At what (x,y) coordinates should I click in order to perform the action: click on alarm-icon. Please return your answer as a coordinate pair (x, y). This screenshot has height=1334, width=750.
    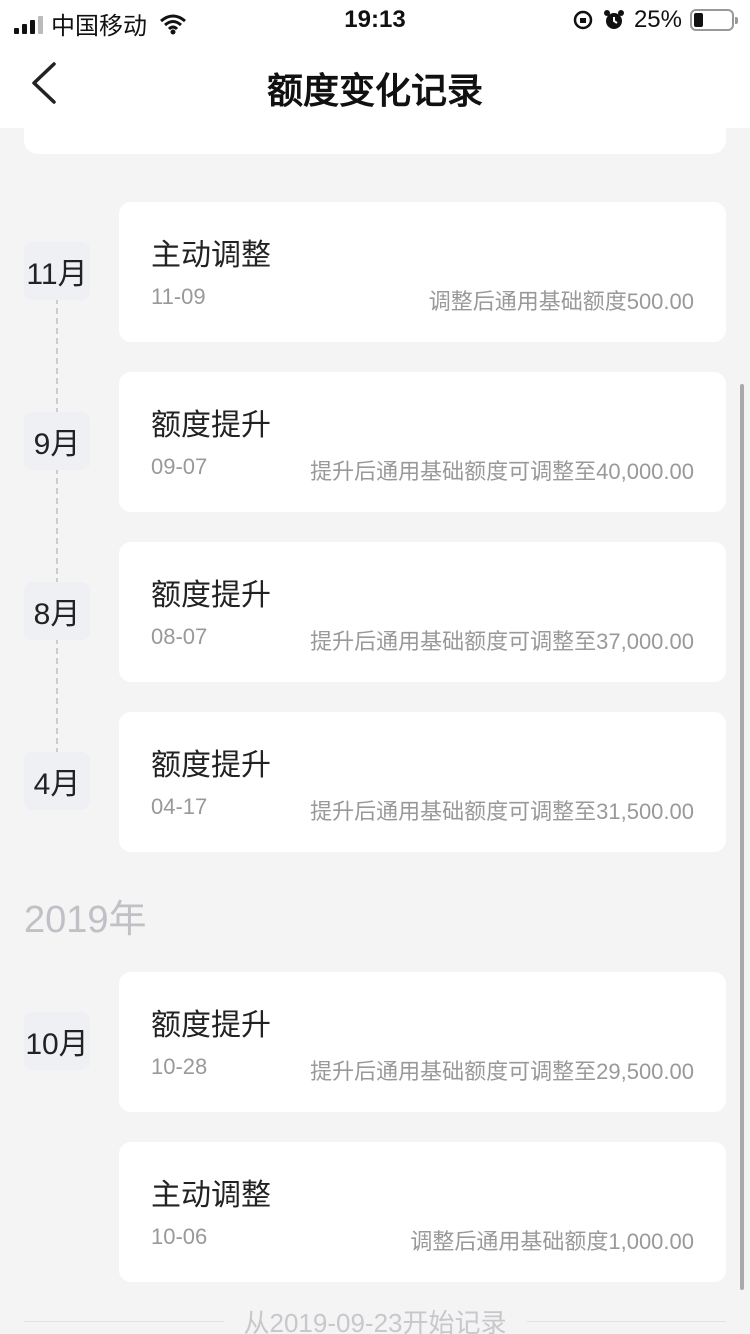
    Looking at the image, I should click on (613, 19).